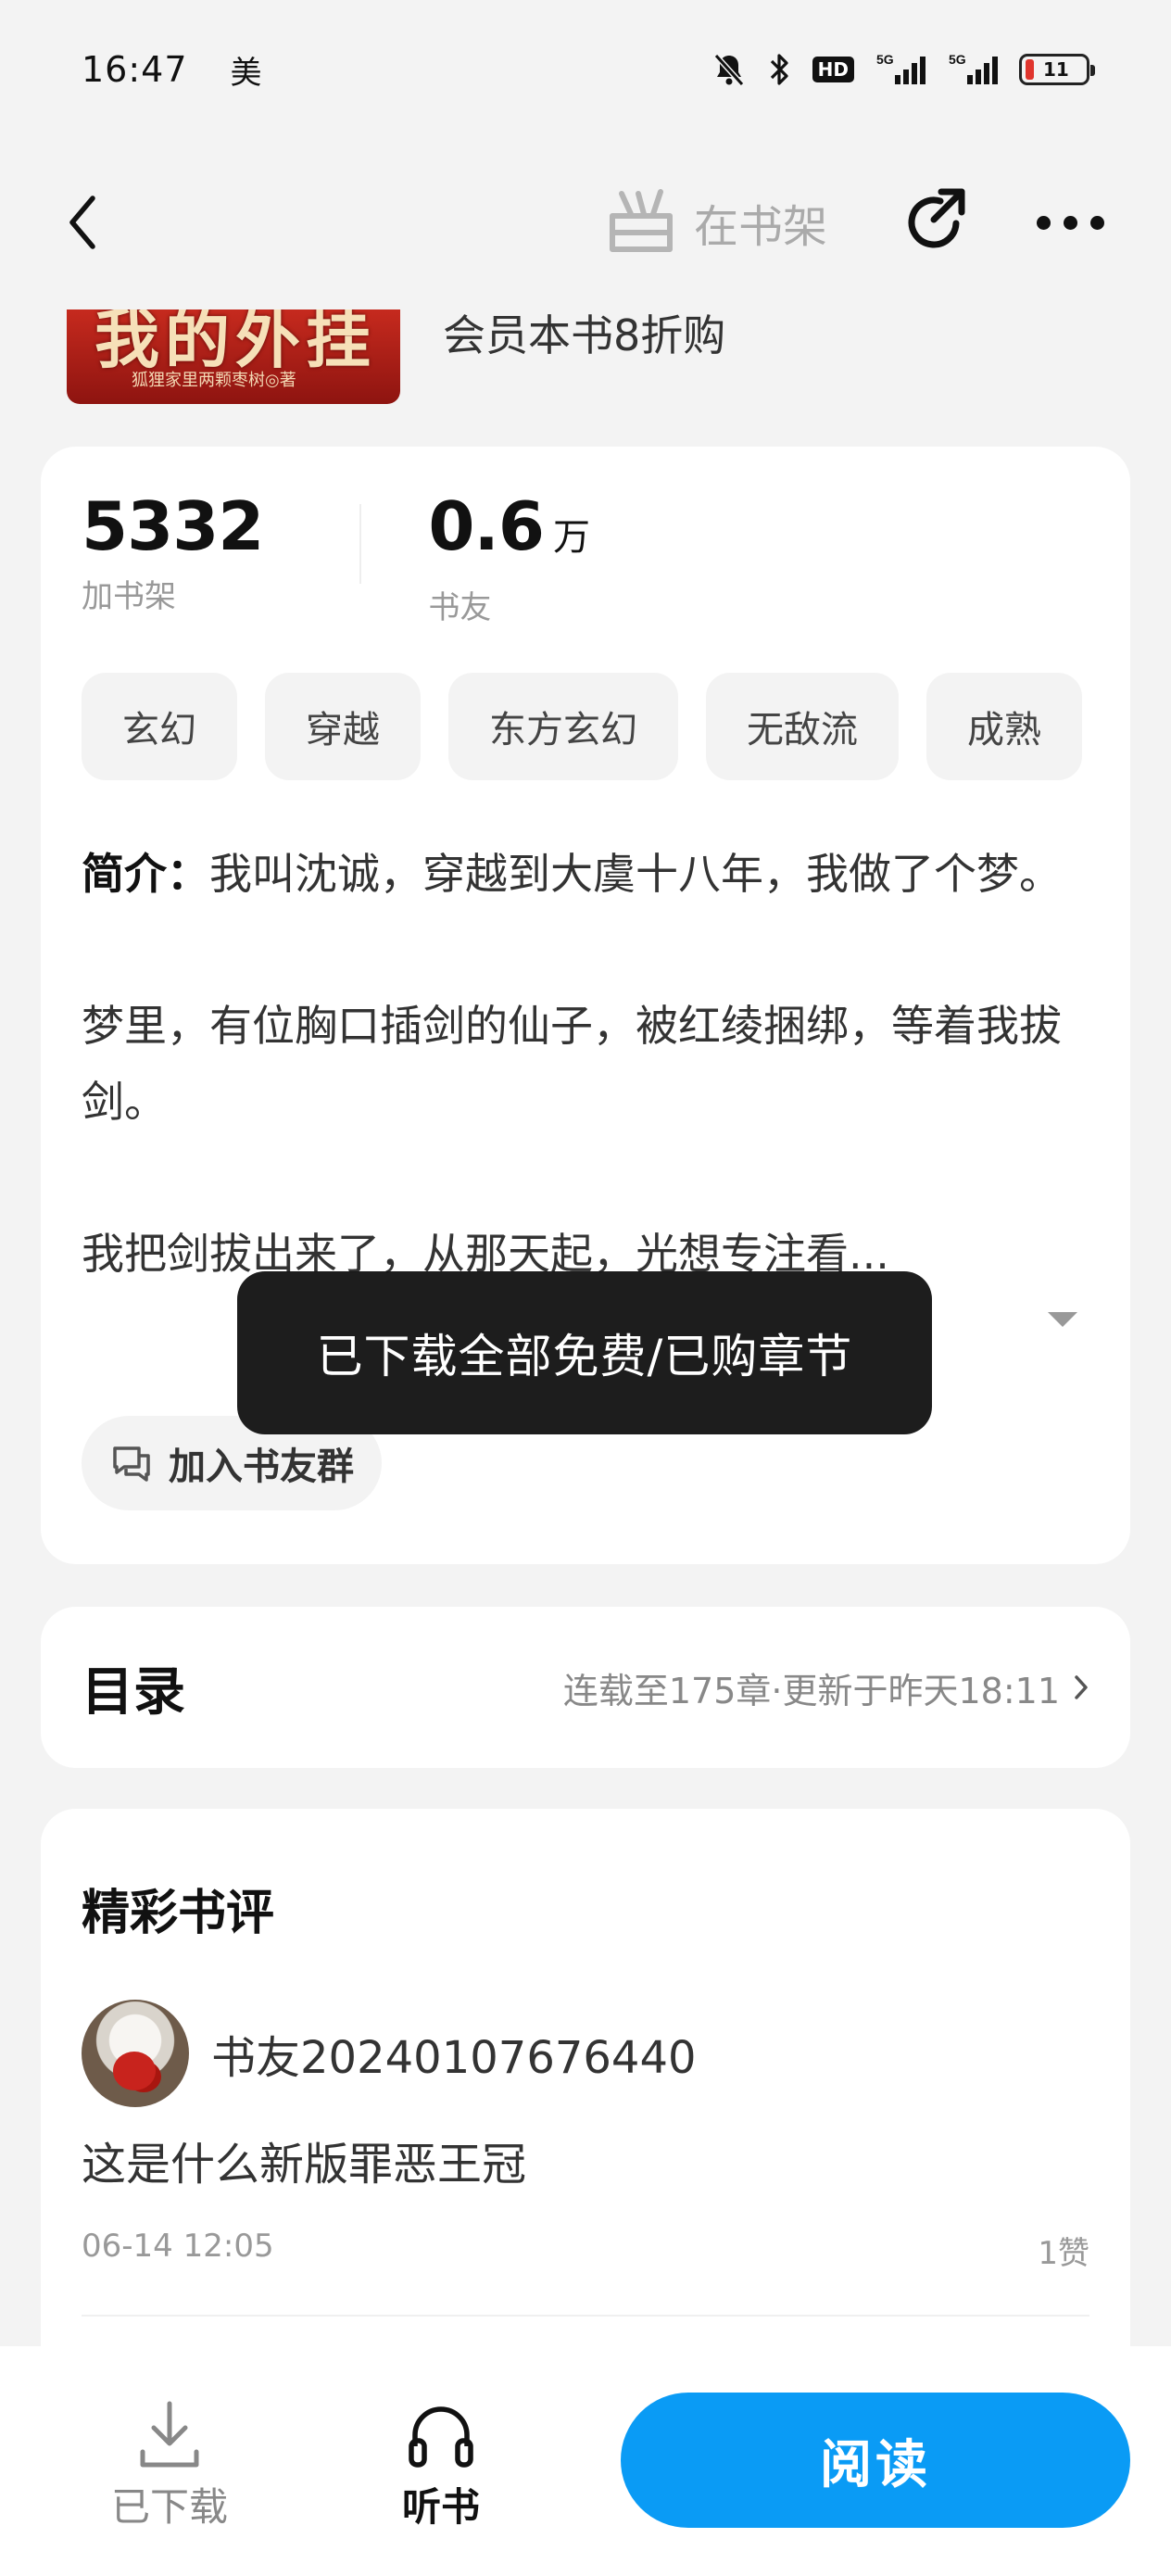 The width and height of the screenshot is (1171, 2576). I want to click on back-button, so click(93, 222).